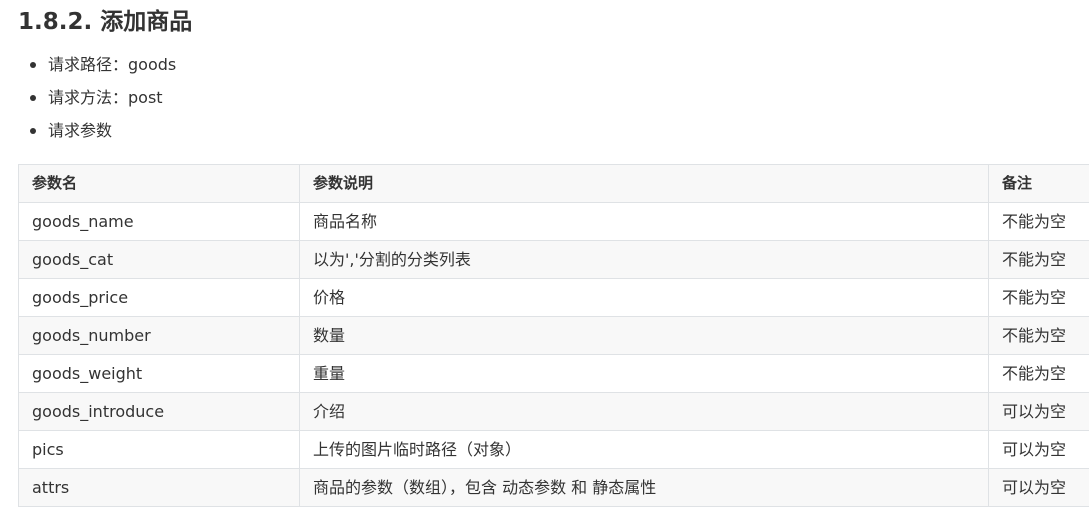 This screenshot has height=507, width=1089. I want to click on cell-param-desc: 上传的图片临时路径（对象）, so click(644, 449).